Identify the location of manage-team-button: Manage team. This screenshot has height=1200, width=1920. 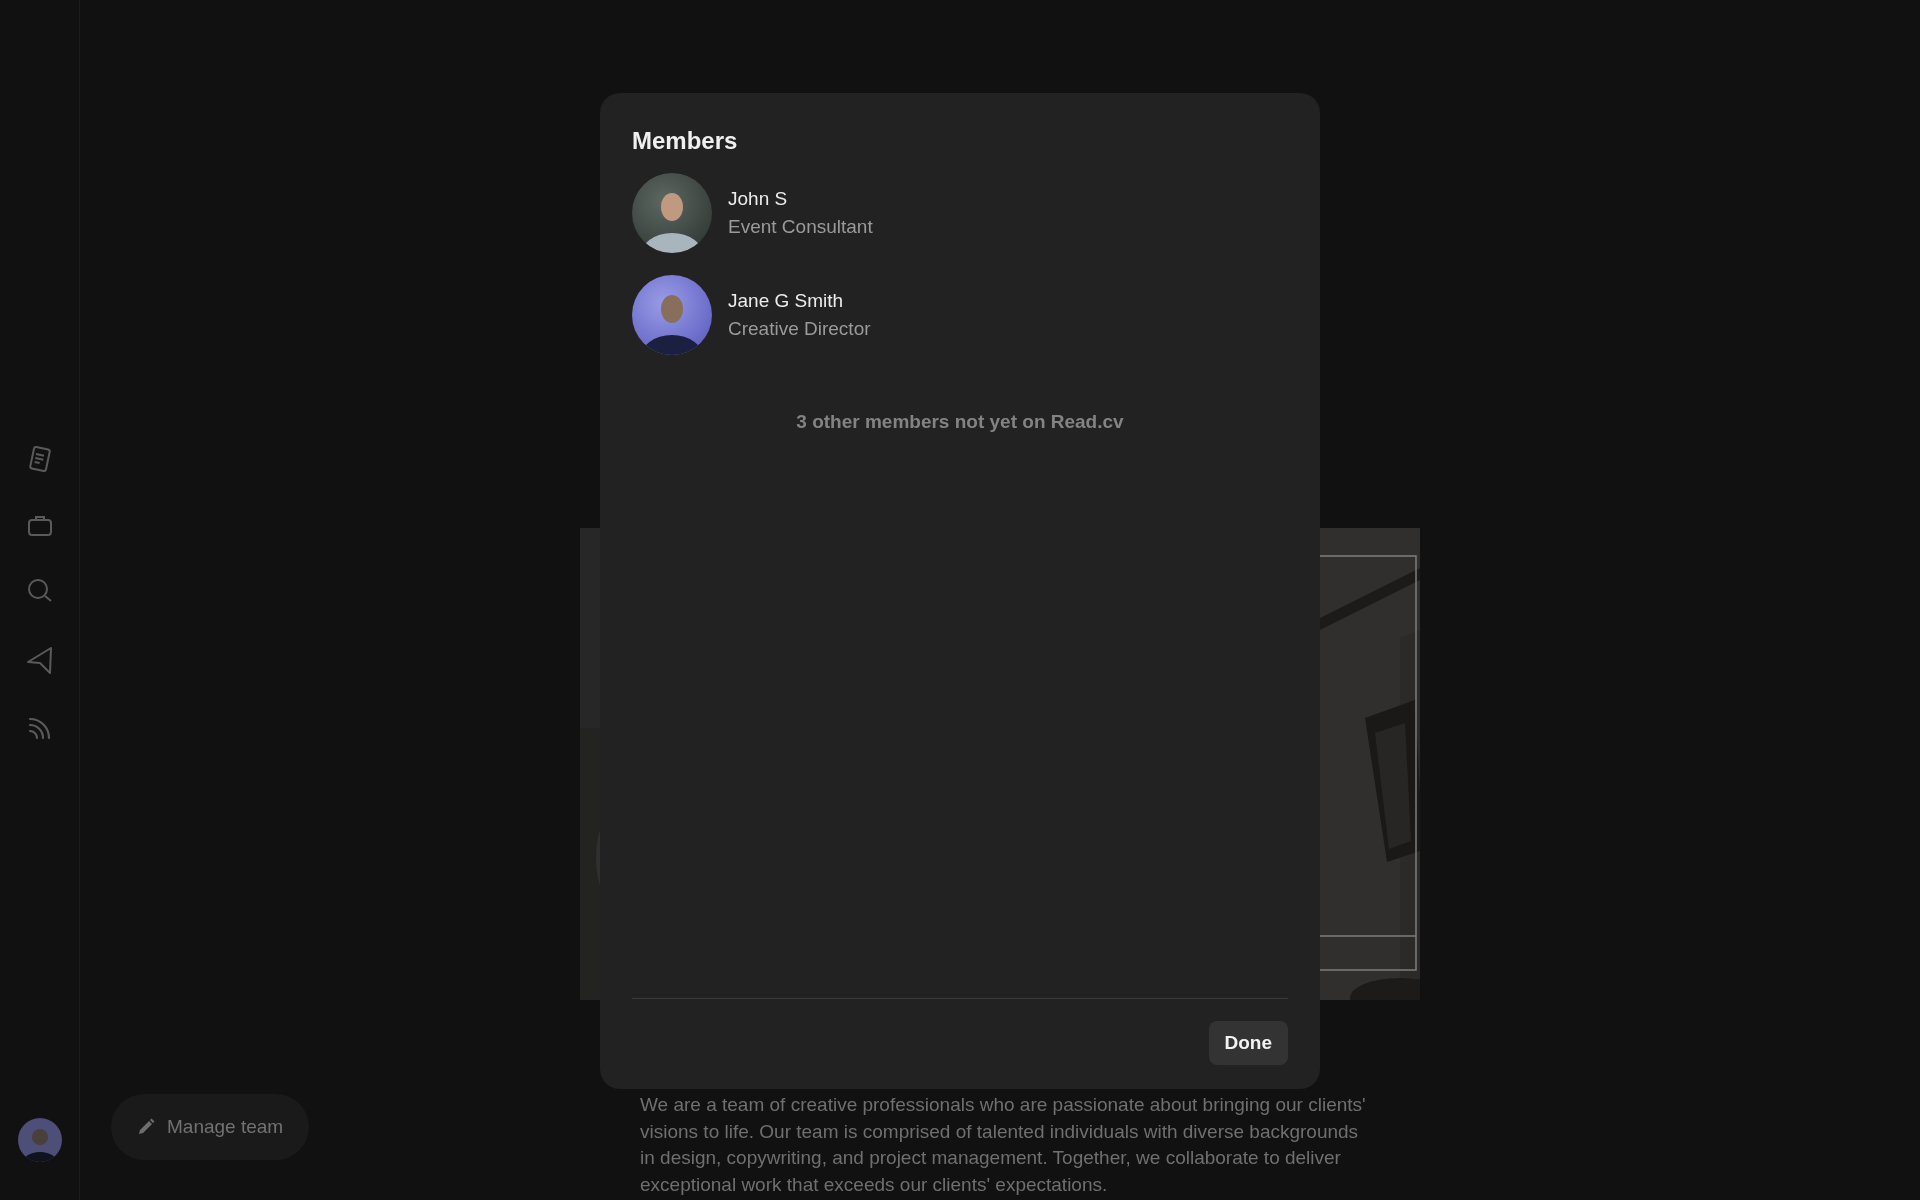
(210, 1127).